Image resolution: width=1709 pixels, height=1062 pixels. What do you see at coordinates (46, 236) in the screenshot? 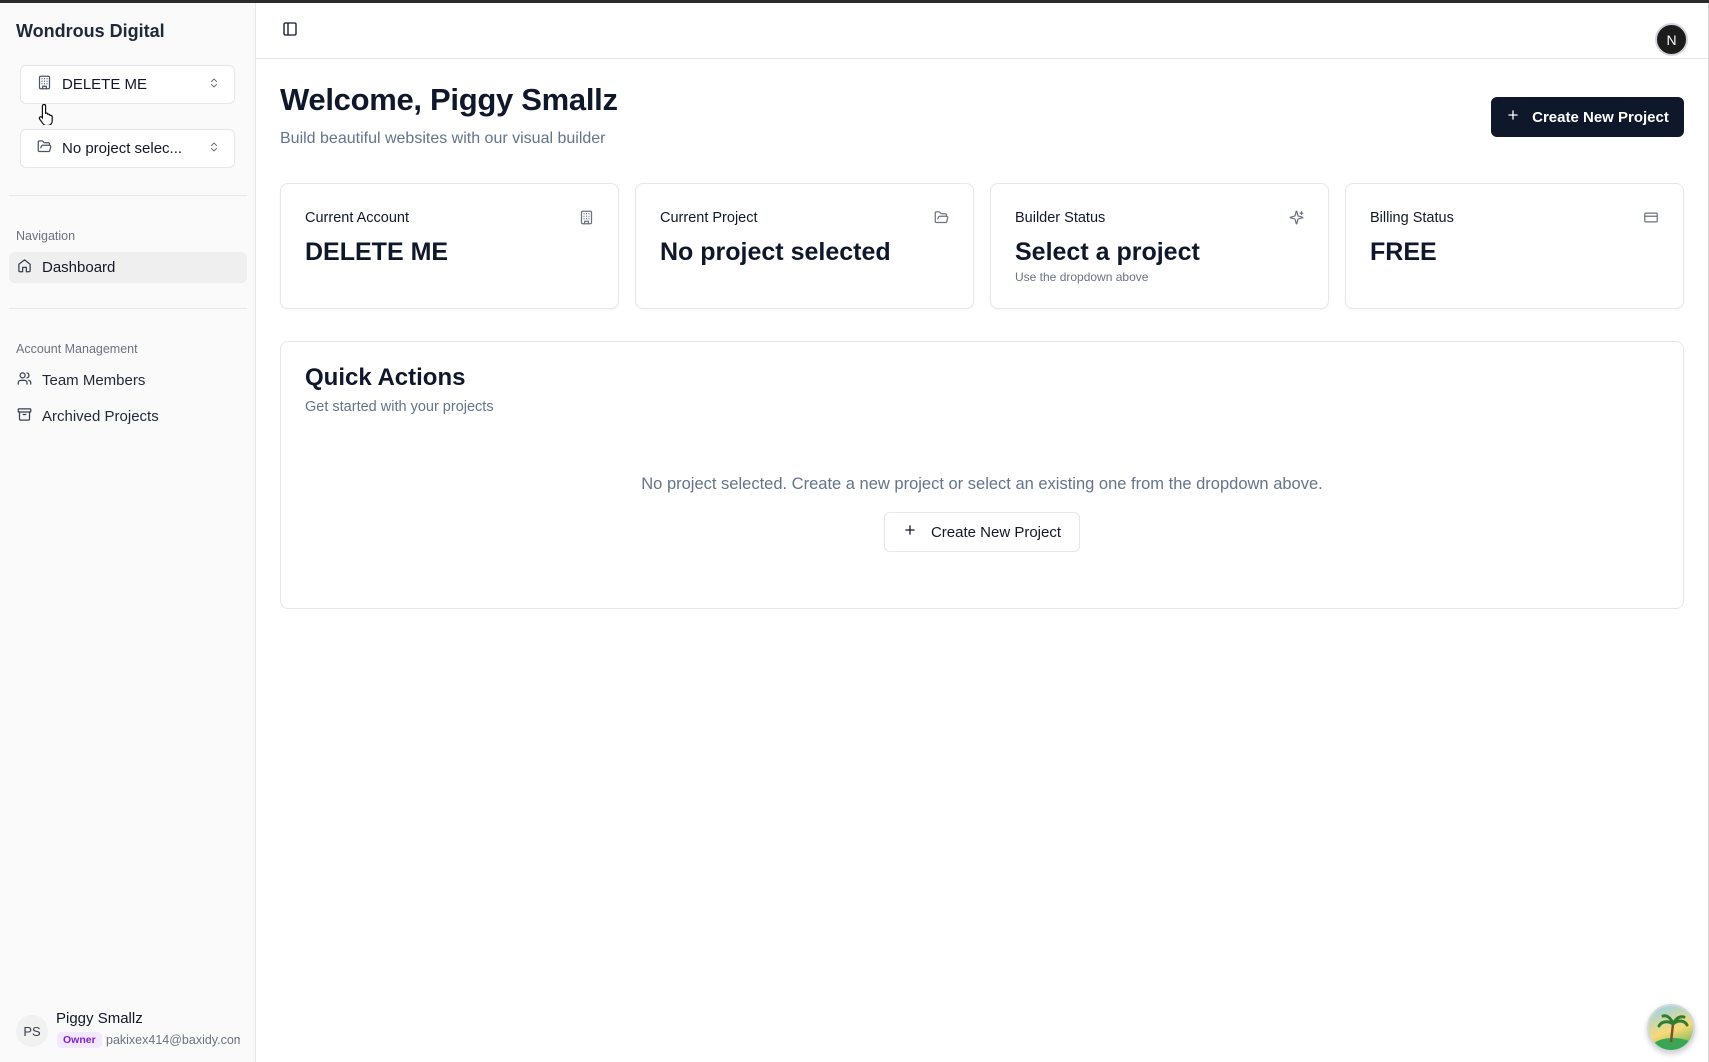
I see `nav-section-label: Navigation` at bounding box center [46, 236].